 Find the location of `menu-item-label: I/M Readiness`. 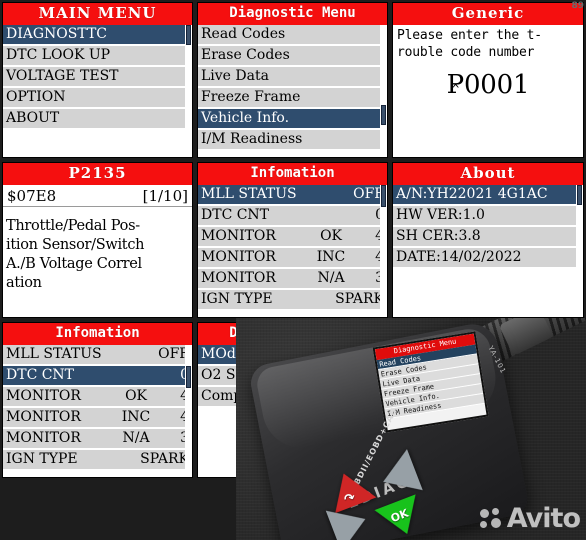

menu-item-label: I/M Readiness is located at coordinates (252, 139).